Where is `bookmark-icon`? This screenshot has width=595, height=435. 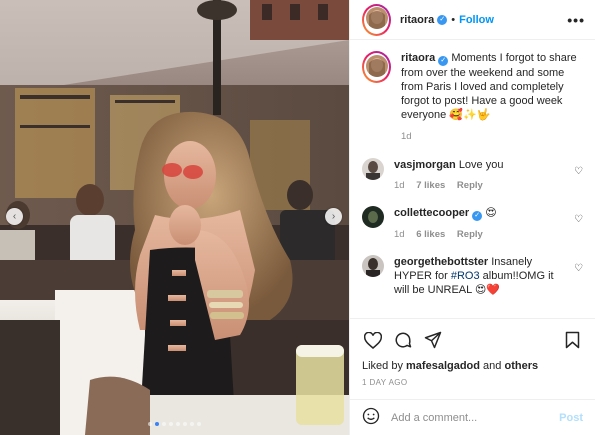
bookmark-icon is located at coordinates (572, 340).